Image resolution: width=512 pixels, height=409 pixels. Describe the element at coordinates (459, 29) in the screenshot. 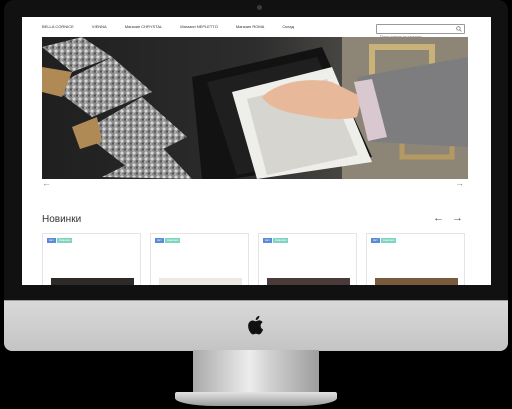

I see `search-icon` at that location.